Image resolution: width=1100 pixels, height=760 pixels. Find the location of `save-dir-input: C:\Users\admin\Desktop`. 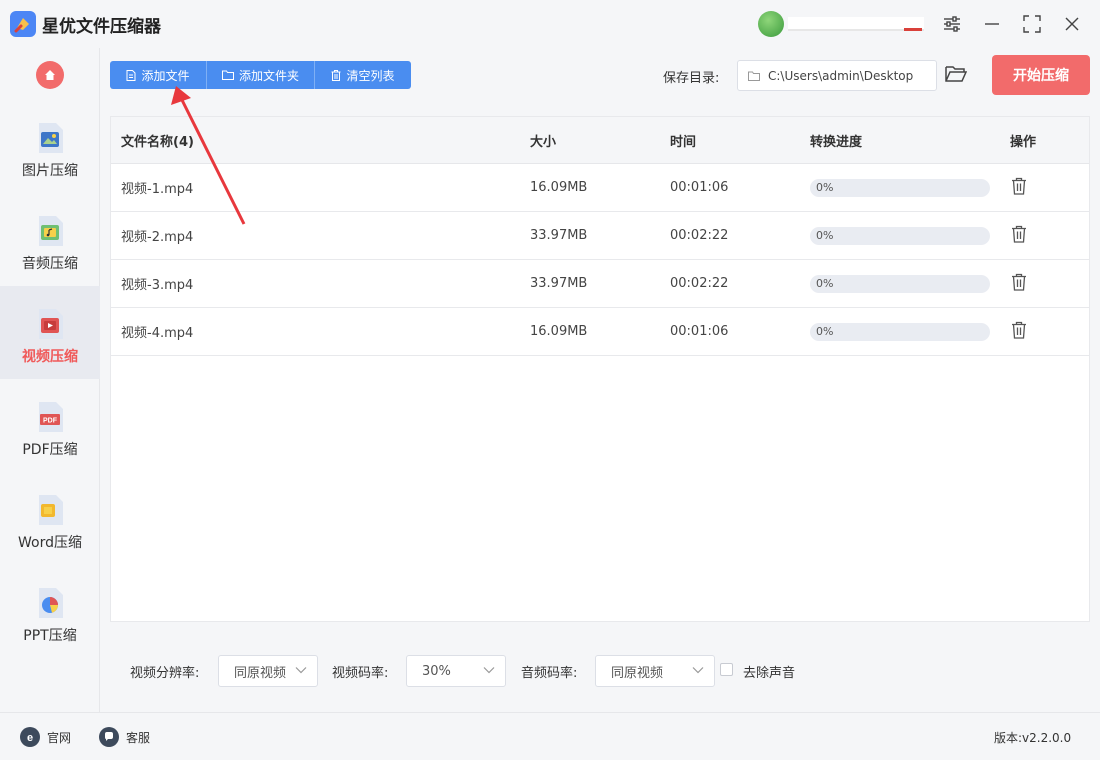

save-dir-input: C:\Users\admin\Desktop is located at coordinates (837, 75).